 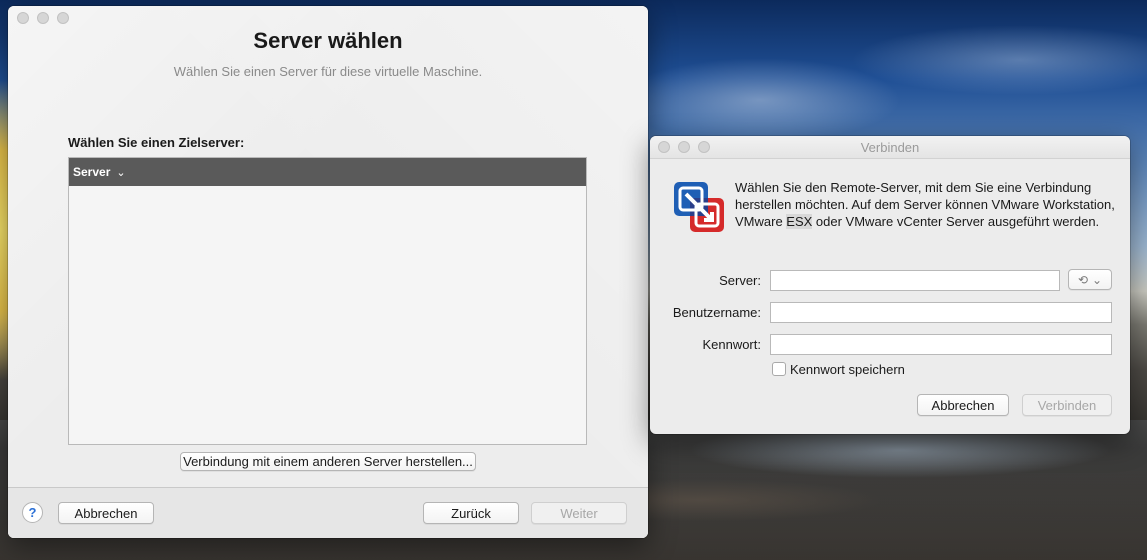 I want to click on dialog-message-highlight: ESX, so click(x=799, y=221).